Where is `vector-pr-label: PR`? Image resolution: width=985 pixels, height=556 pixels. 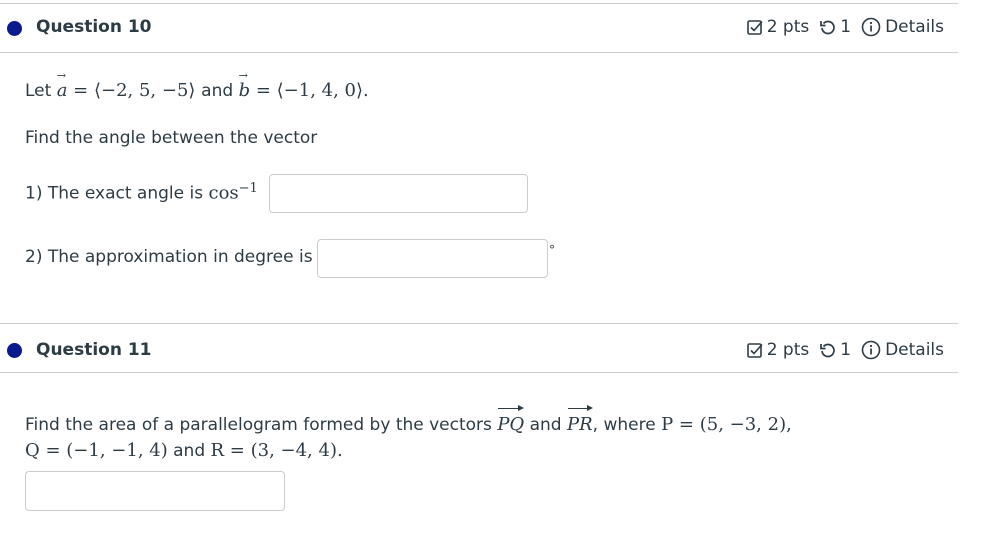 vector-pr-label: PR is located at coordinates (579, 424).